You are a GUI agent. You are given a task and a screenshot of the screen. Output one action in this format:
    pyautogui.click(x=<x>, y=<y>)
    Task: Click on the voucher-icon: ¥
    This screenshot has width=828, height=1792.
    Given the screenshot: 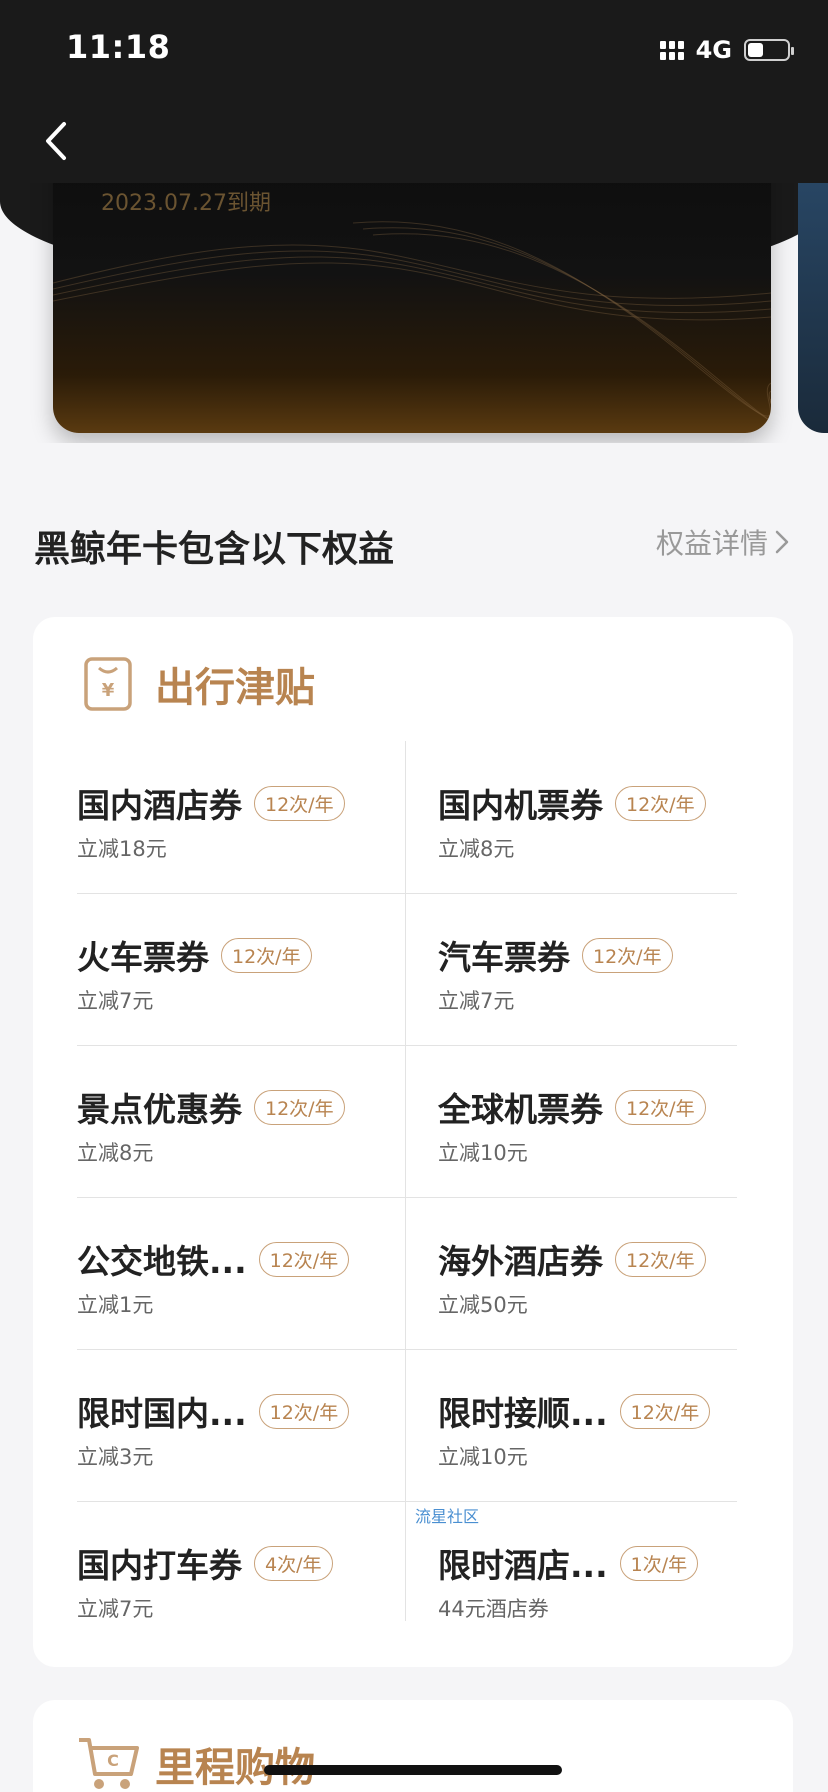 What is the action you would take?
    pyautogui.click(x=108, y=684)
    